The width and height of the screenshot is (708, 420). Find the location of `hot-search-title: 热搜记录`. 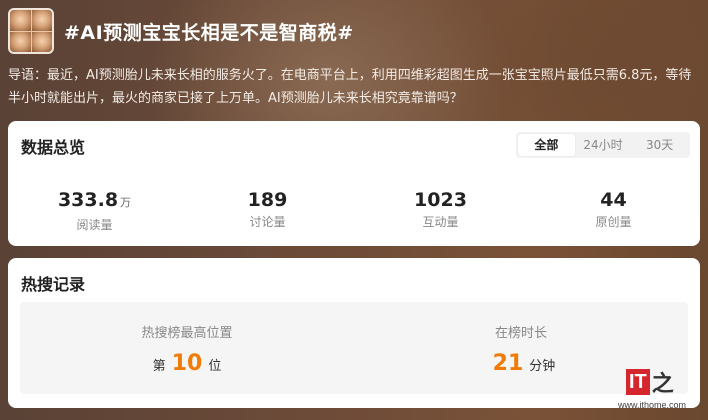

hot-search-title: 热搜记录 is located at coordinates (53, 284).